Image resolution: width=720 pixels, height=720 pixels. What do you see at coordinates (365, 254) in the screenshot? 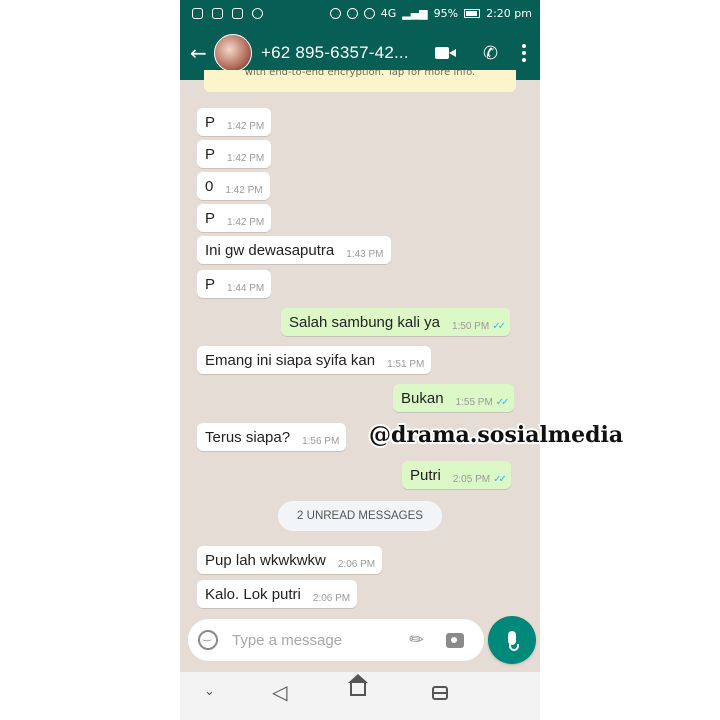
I see `message-time: 1:43 PM` at bounding box center [365, 254].